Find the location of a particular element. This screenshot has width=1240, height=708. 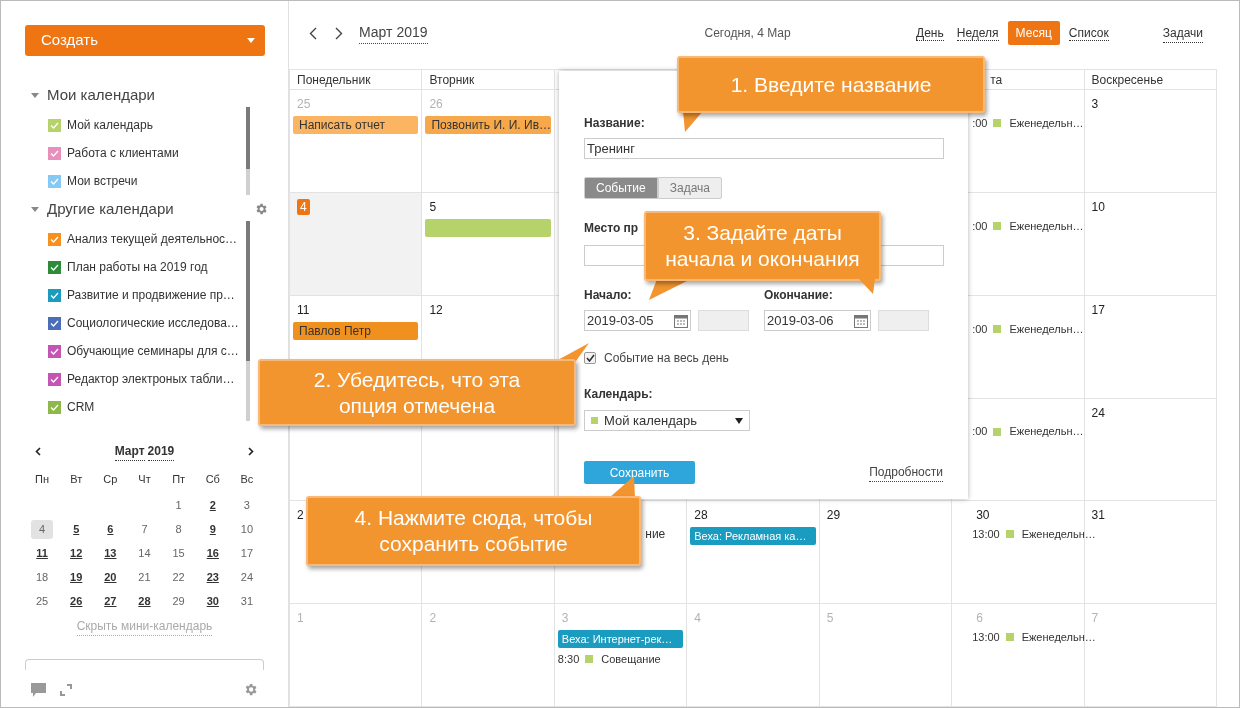

mini-calendar-day: 20 is located at coordinates (110, 577).